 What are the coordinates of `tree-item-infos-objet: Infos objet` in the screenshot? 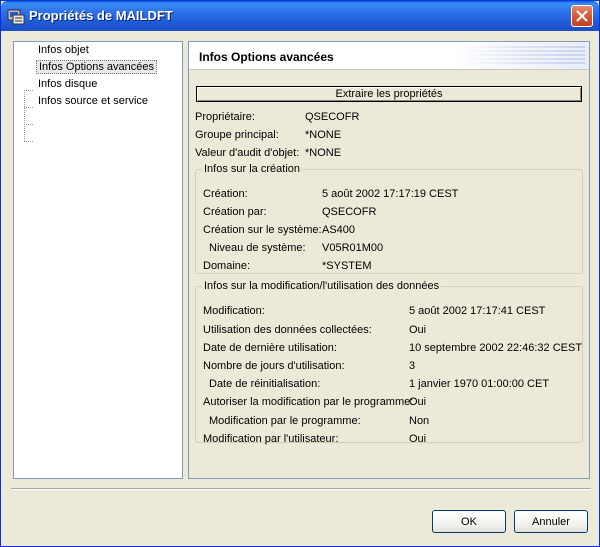 It's located at (52, 50).